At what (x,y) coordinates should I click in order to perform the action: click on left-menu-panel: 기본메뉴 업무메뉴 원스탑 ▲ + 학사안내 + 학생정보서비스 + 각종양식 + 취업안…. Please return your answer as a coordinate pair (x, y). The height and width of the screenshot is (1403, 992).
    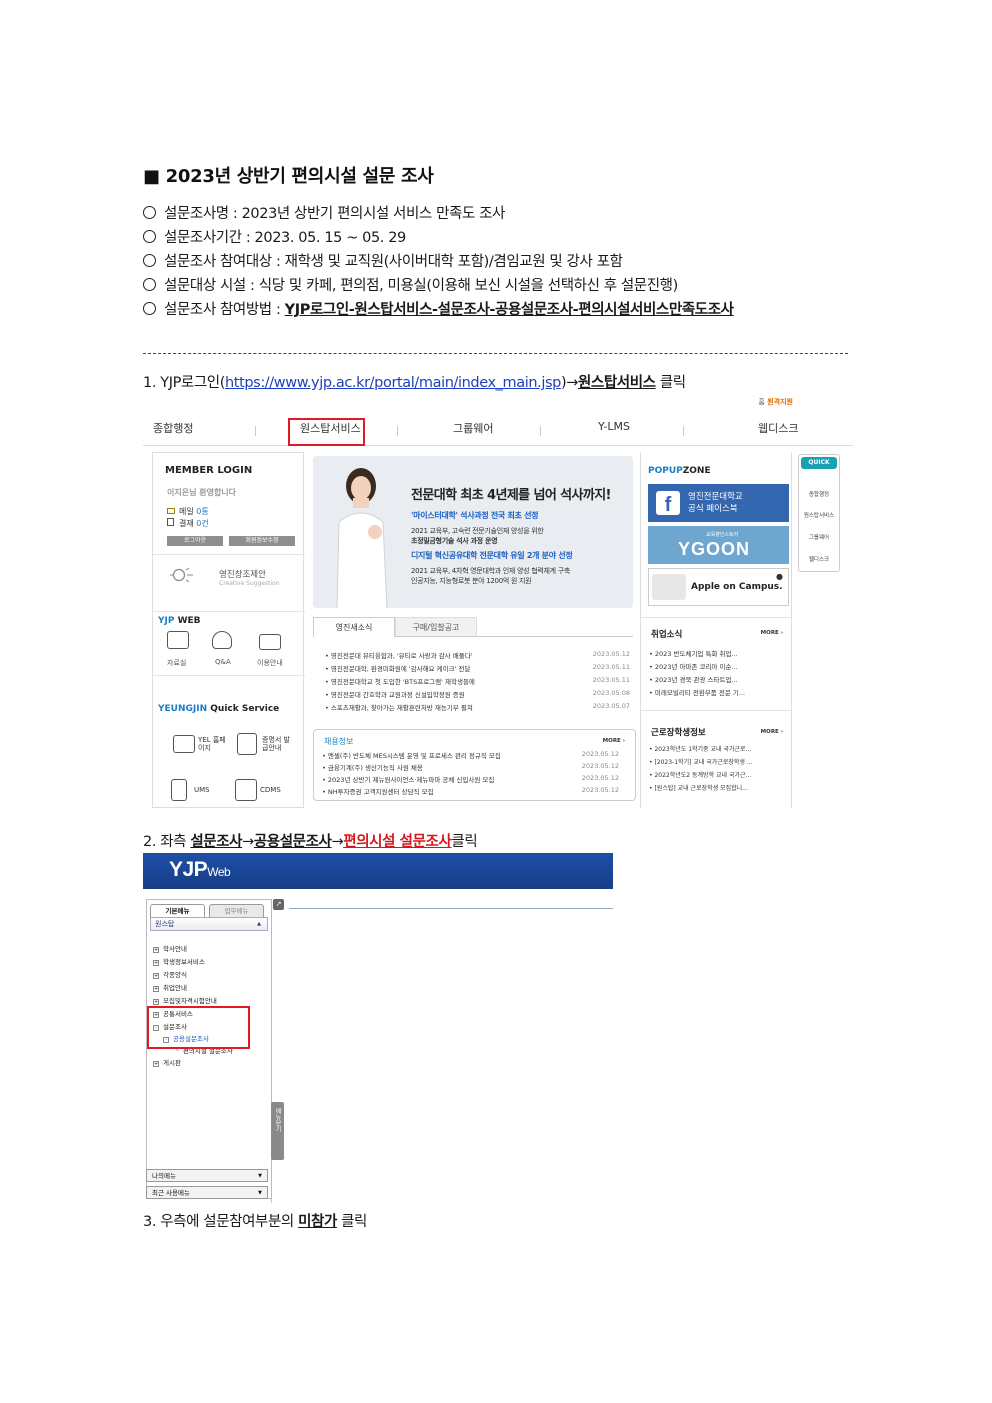
    Looking at the image, I should click on (209, 1049).